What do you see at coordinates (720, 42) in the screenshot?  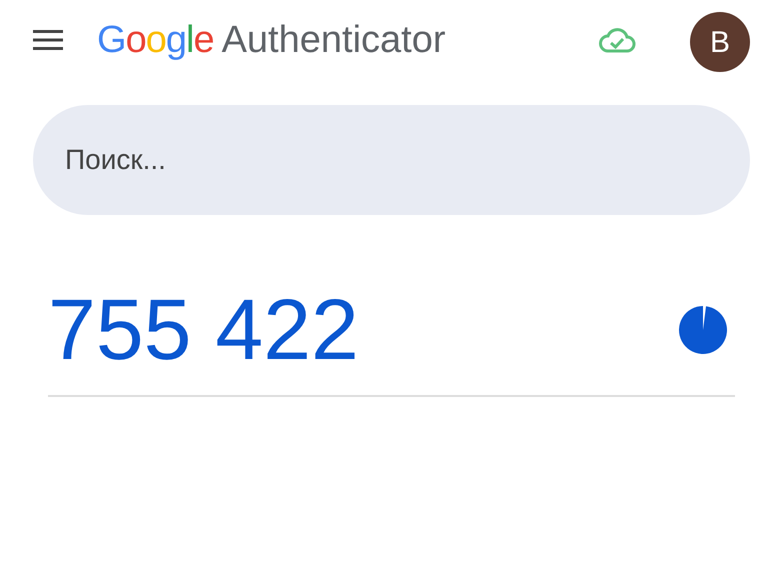 I see `avatar: B` at bounding box center [720, 42].